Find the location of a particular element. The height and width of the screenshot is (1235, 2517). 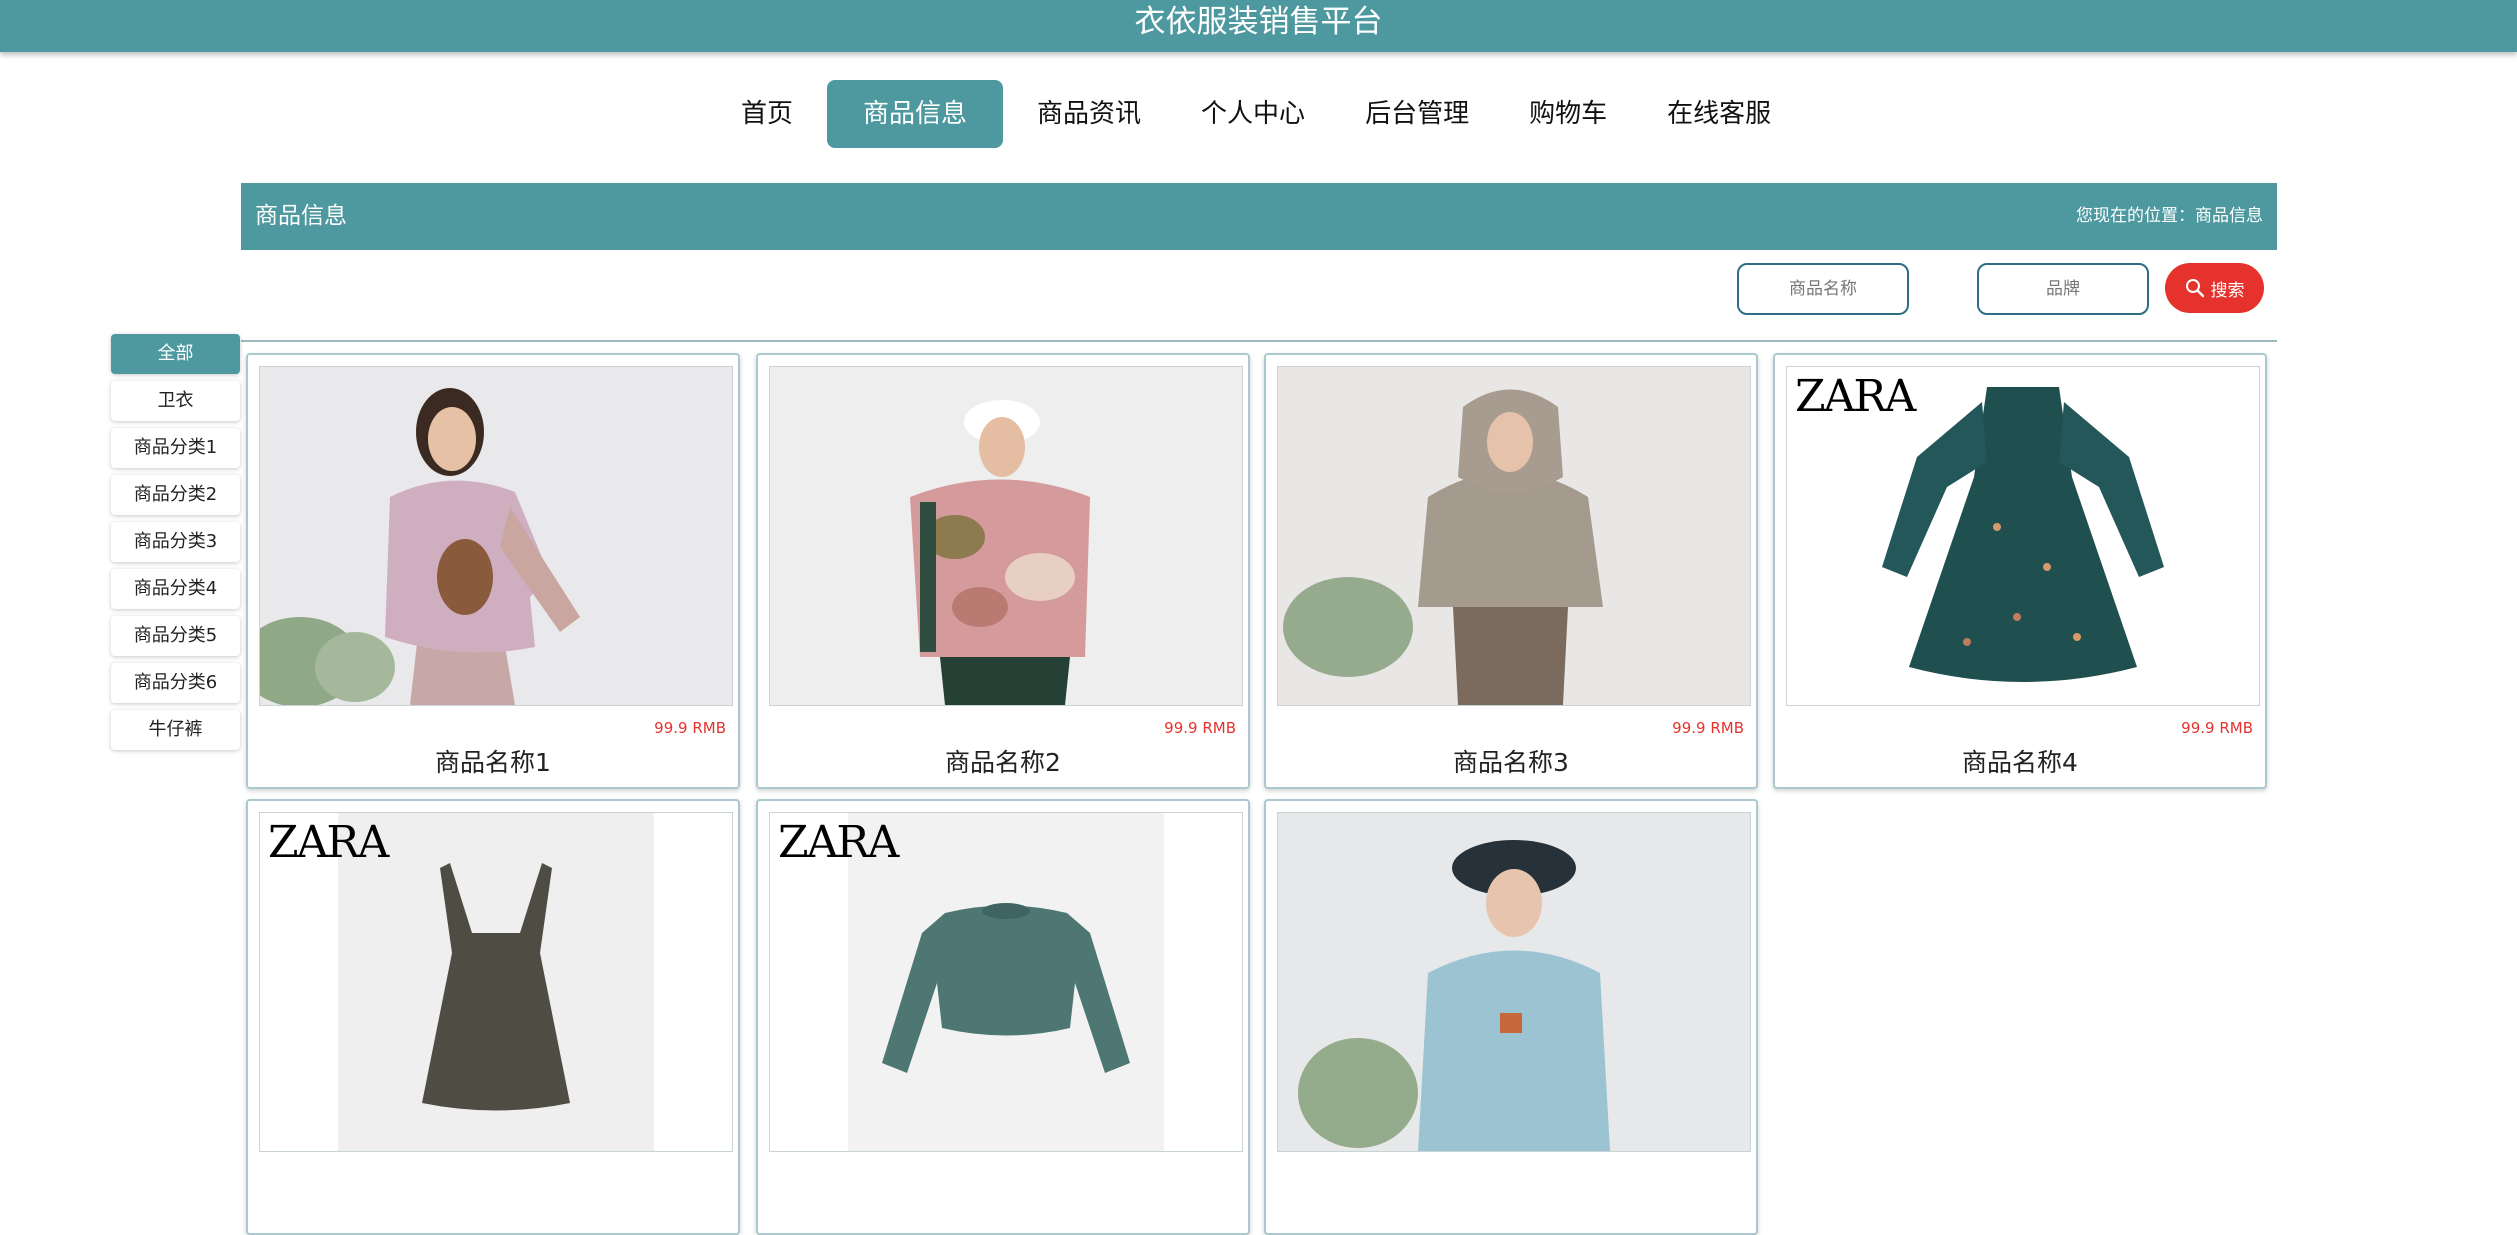

product-name: 商品名称1 is located at coordinates (493, 761).